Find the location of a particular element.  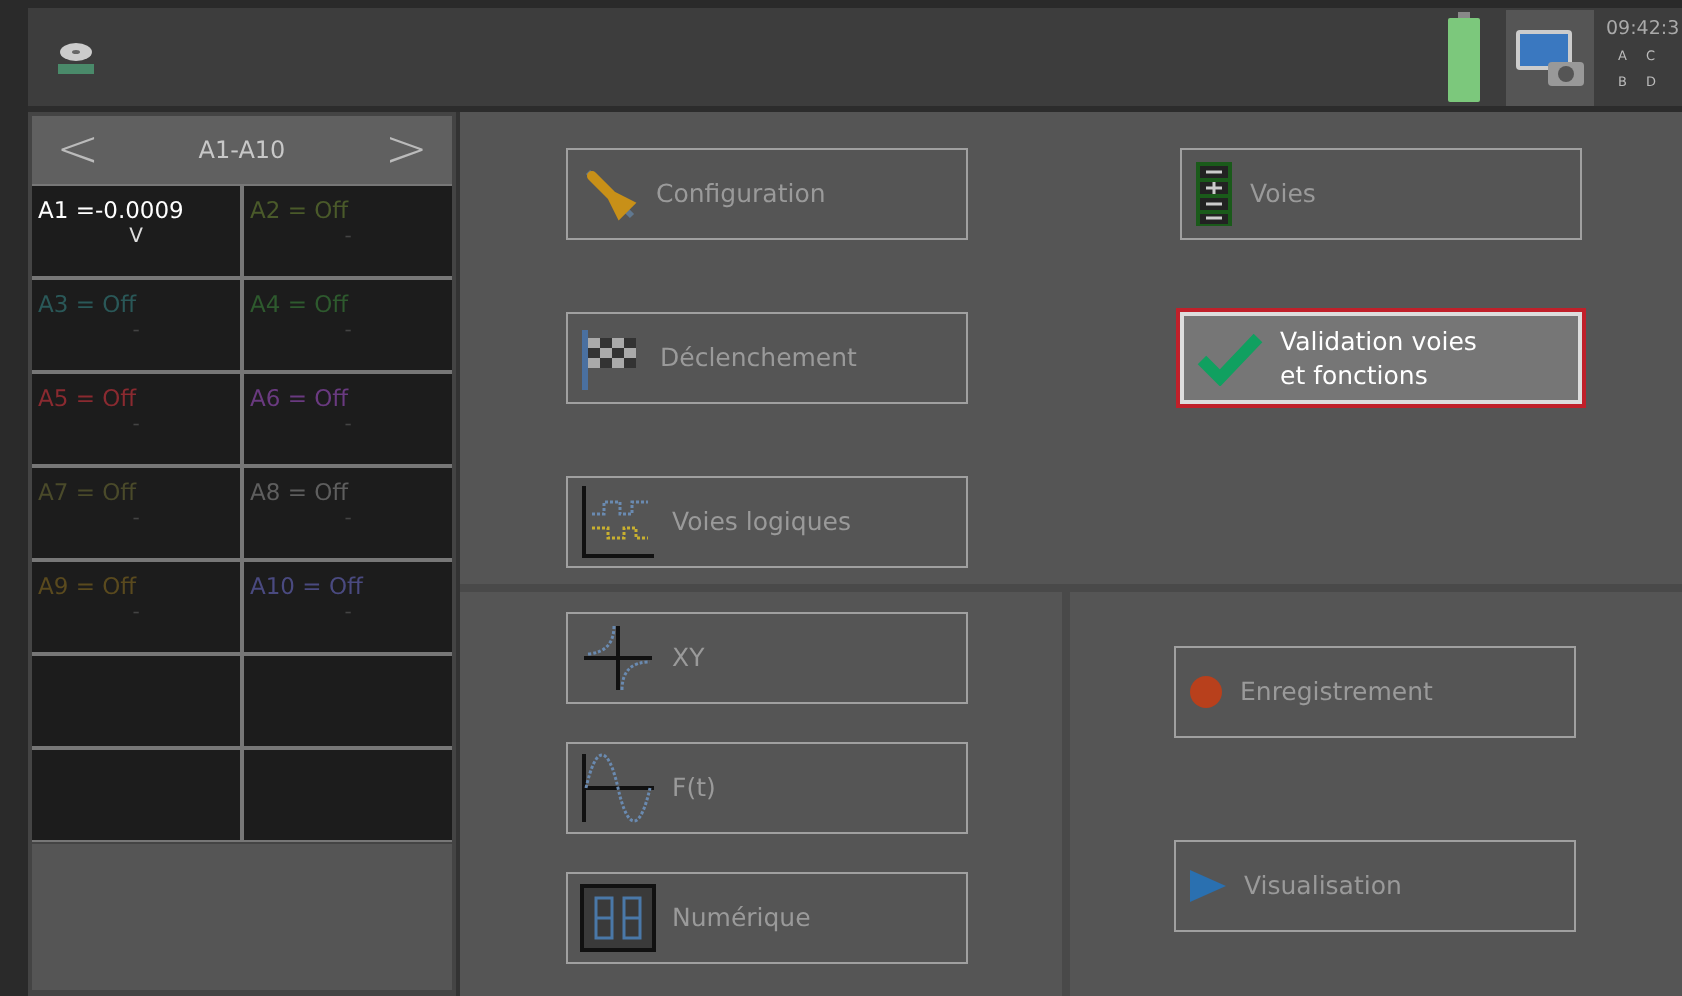

channel-cell: A3 = Off - is located at coordinates (136, 325).